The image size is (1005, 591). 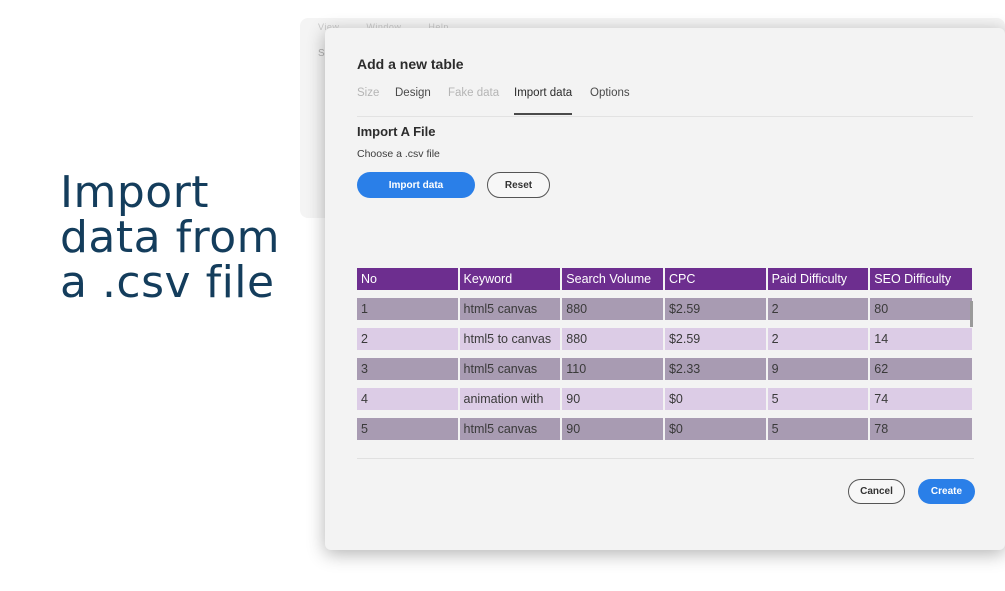 I want to click on cell-no: 5, so click(x=407, y=429).